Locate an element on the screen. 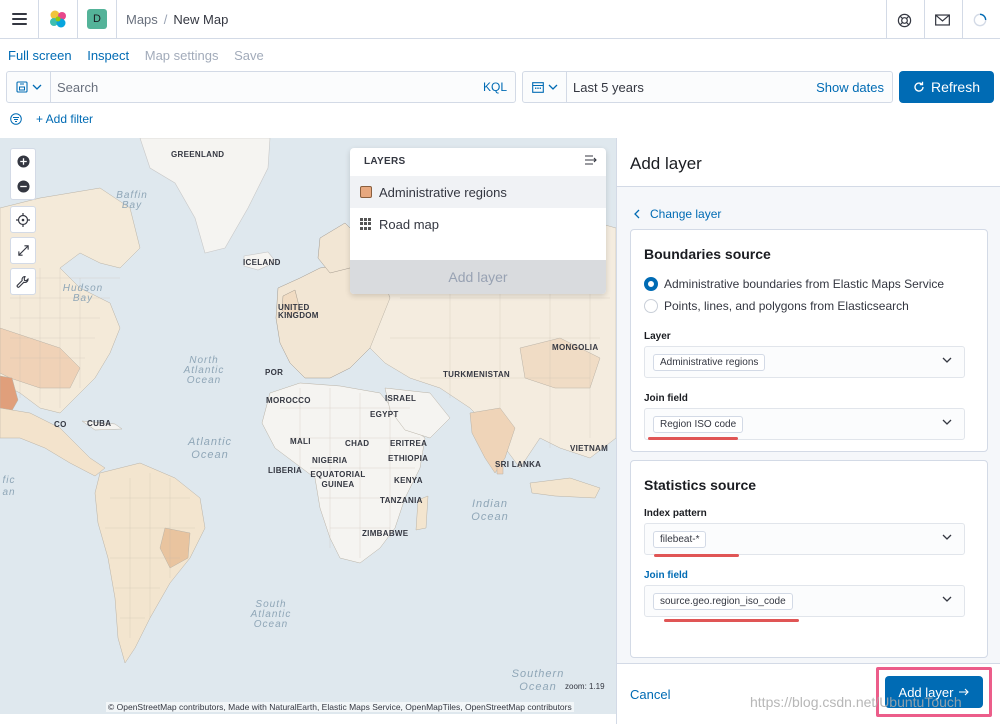  change-layer-link: Change layer is located at coordinates (677, 214).